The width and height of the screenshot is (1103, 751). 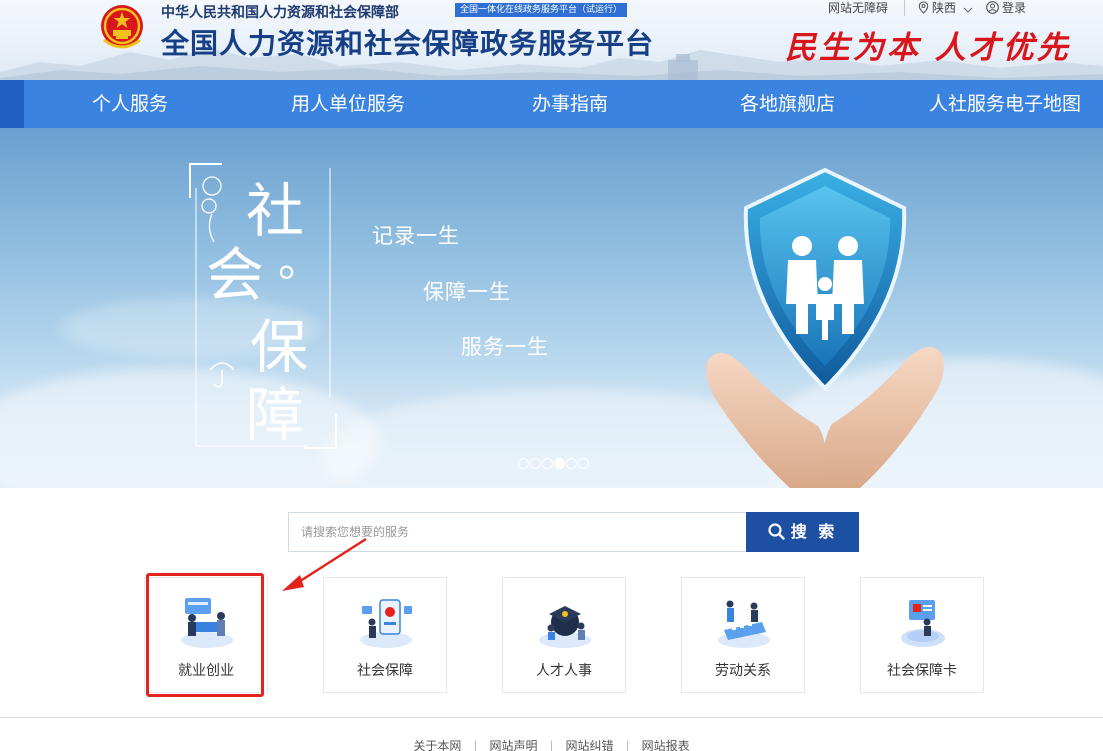 What do you see at coordinates (206, 671) in the screenshot?
I see `service-card-label: 就业创业` at bounding box center [206, 671].